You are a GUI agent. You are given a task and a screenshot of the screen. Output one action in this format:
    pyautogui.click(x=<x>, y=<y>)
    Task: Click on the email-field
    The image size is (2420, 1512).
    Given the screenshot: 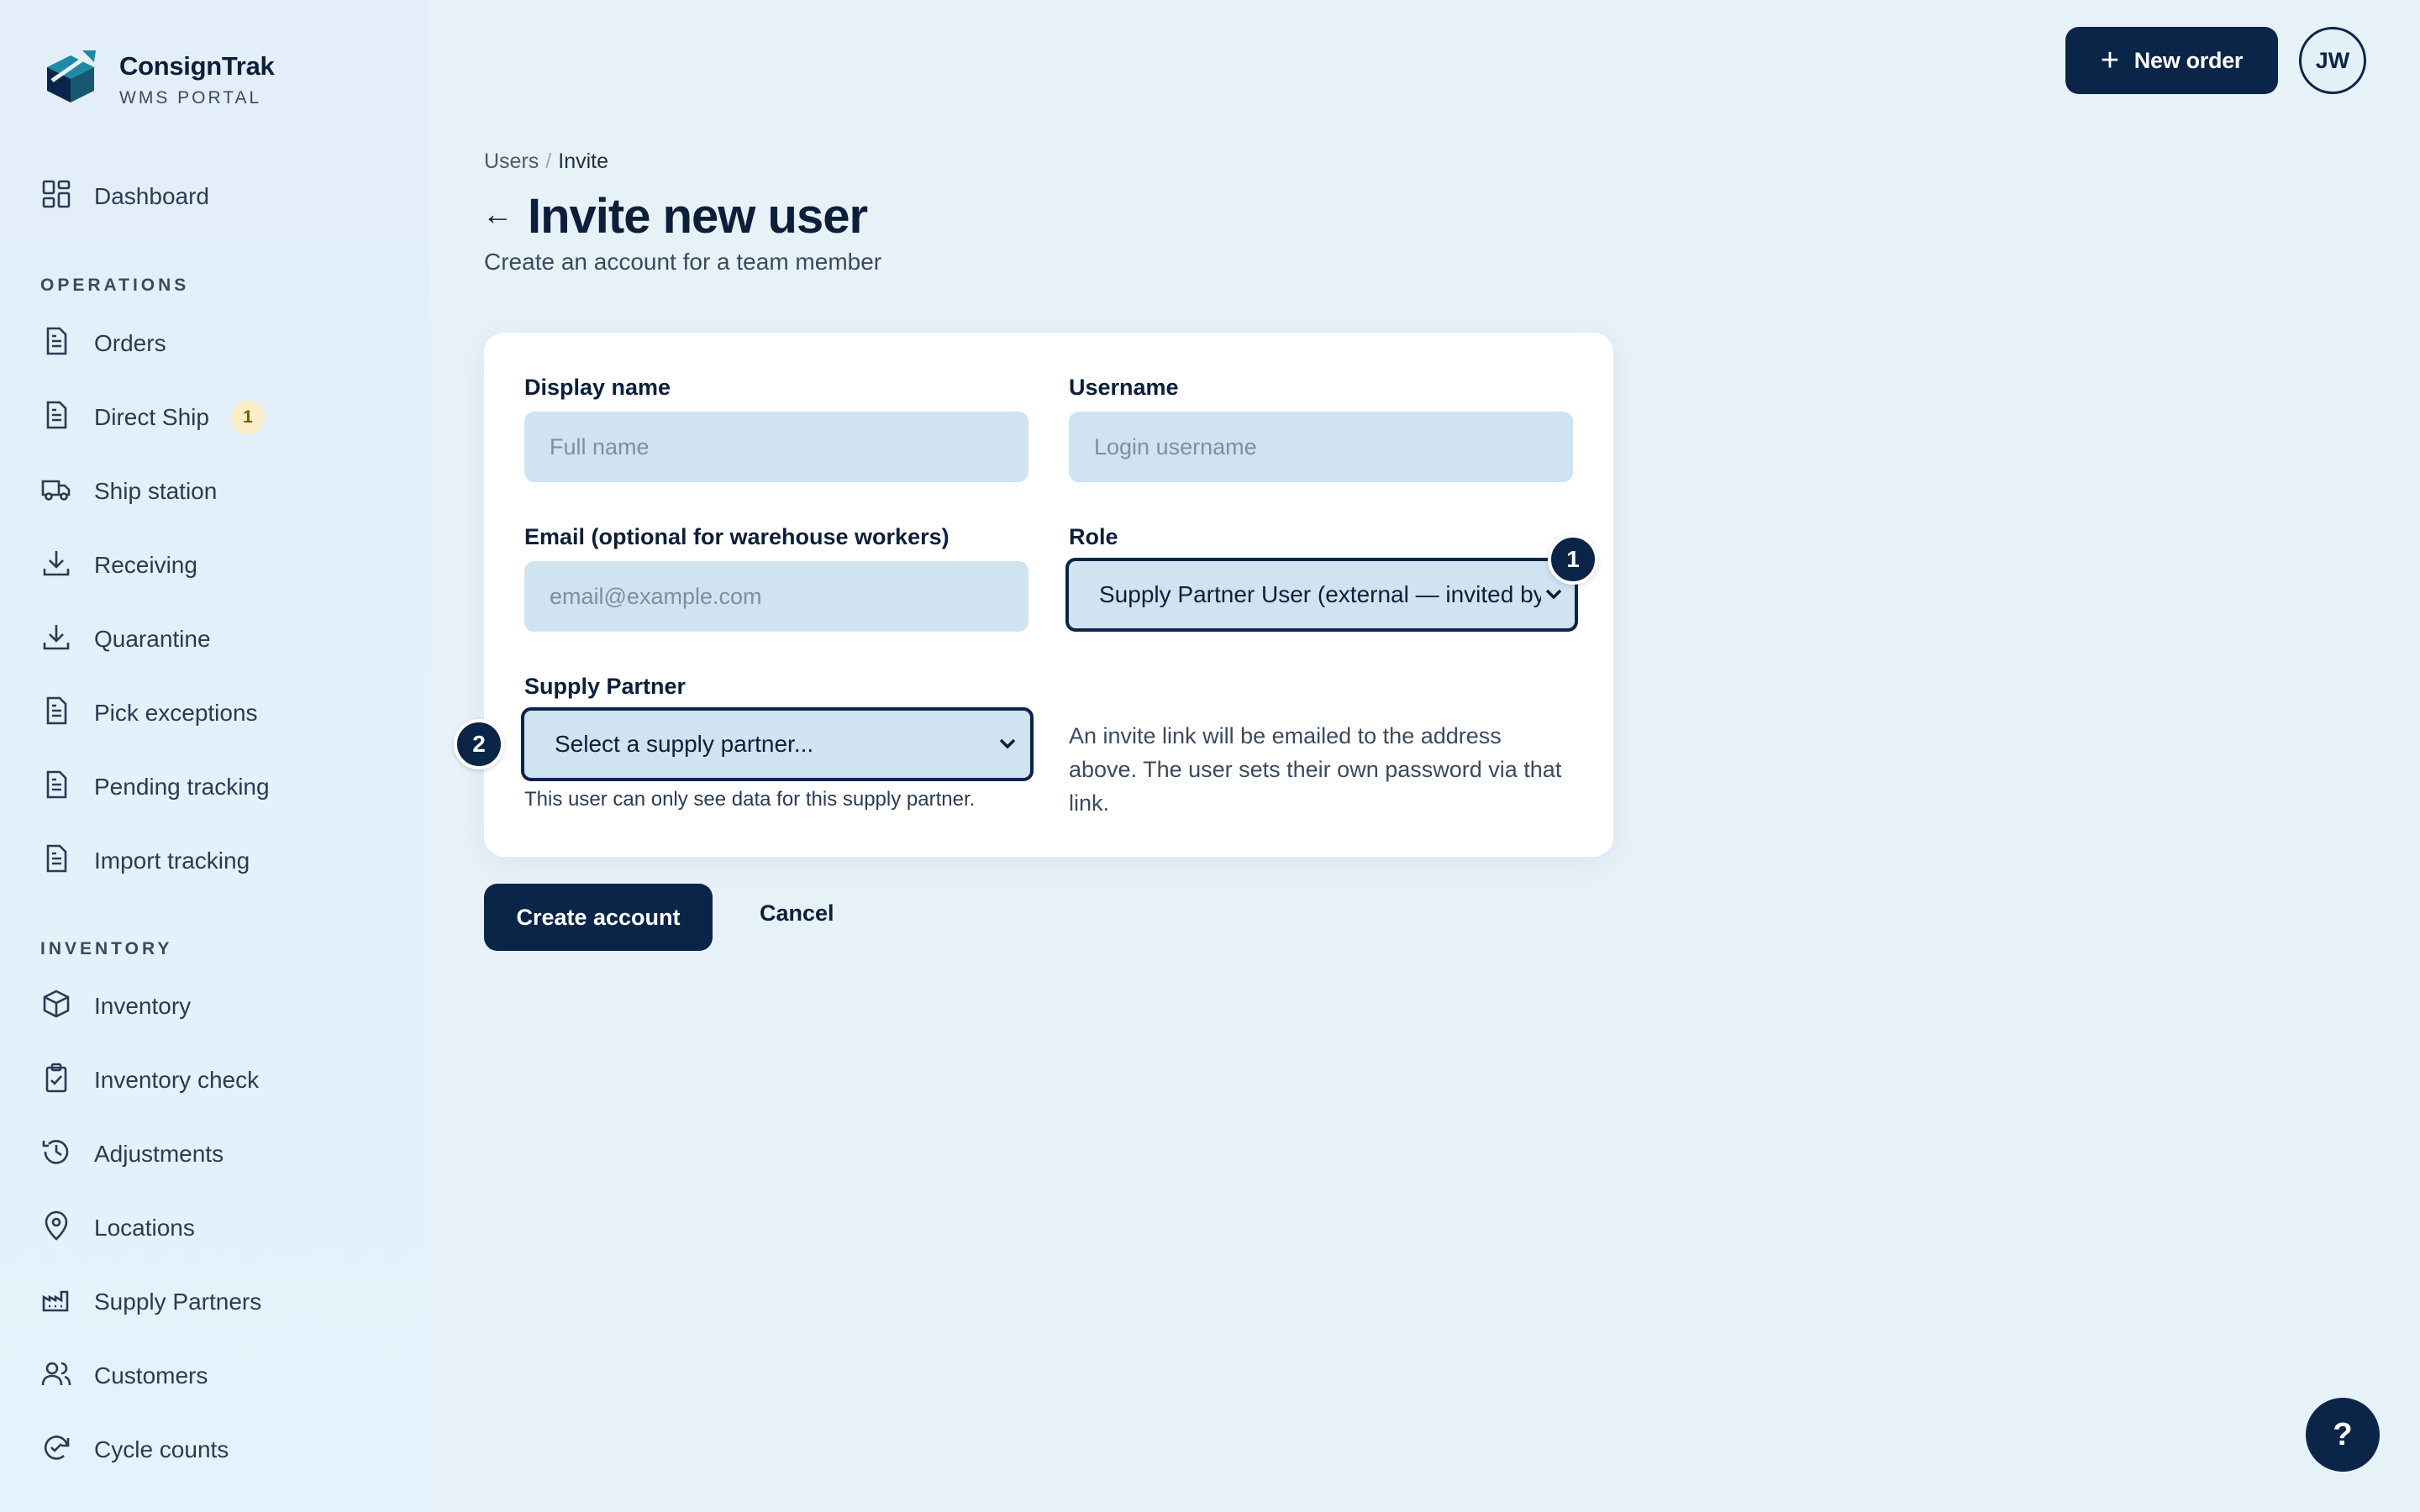 What is the action you would take?
    pyautogui.click(x=776, y=596)
    